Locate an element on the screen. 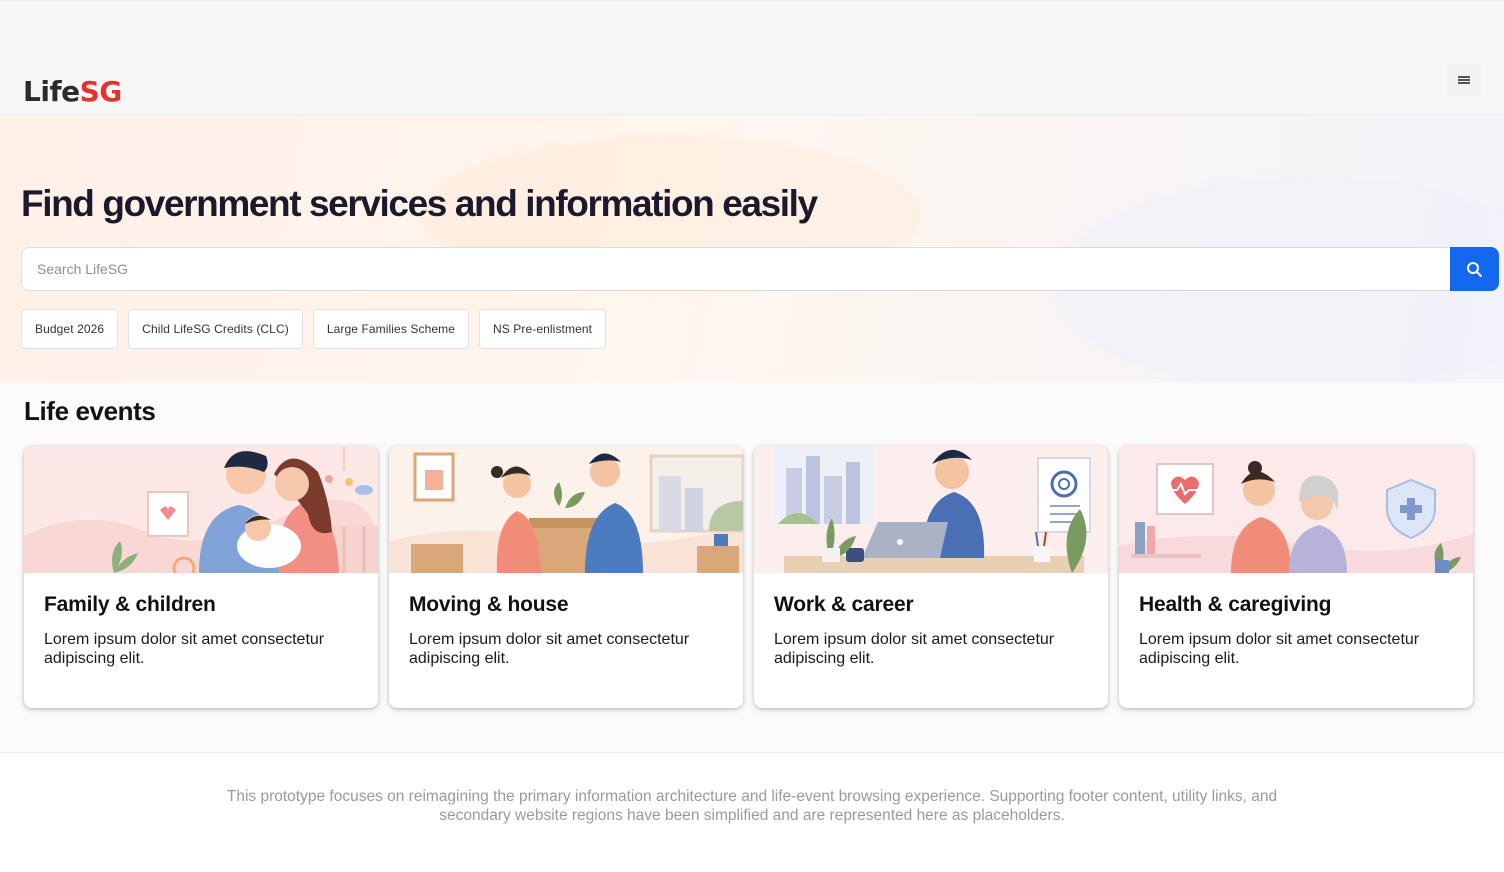  card-title: Work & career is located at coordinates (844, 604).